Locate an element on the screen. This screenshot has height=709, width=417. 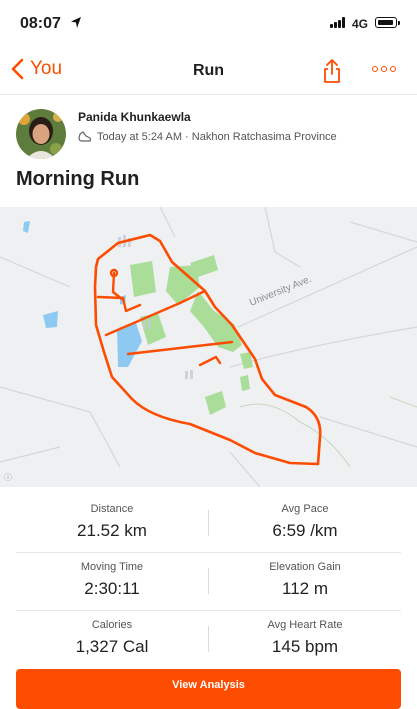
stat-value: 145 bpm is located at coordinates (305, 646).